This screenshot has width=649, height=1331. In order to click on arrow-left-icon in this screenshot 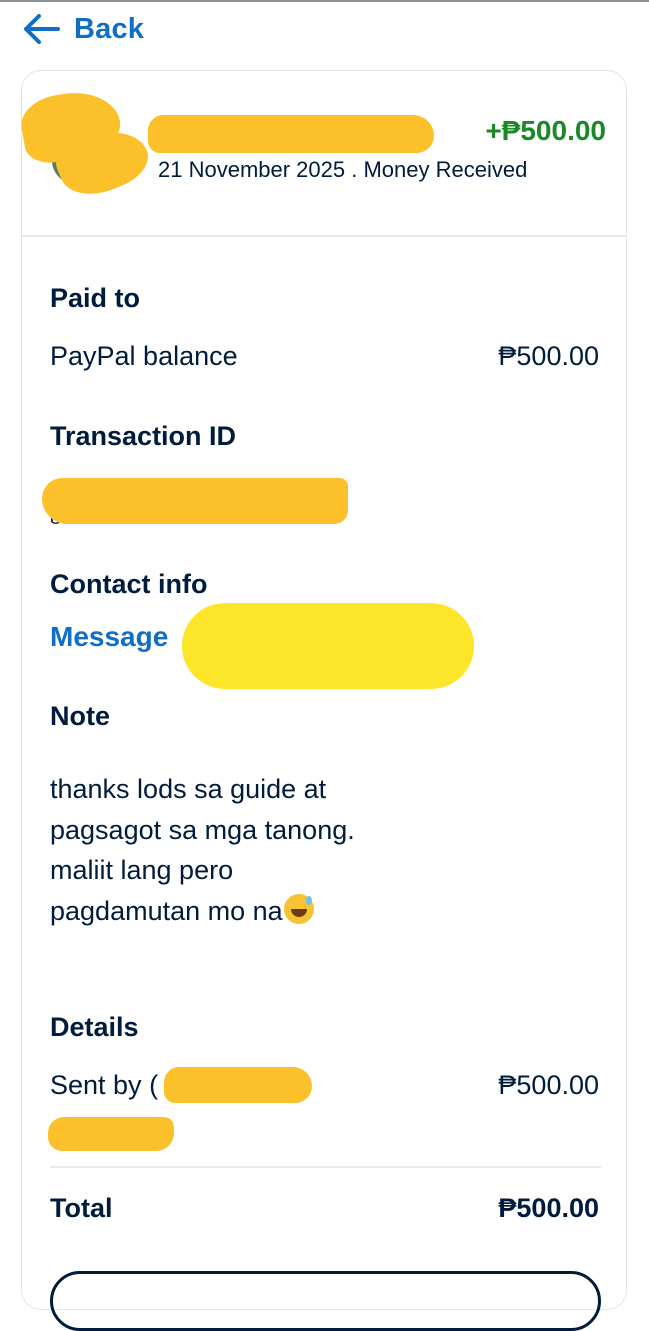, I will do `click(42, 29)`.